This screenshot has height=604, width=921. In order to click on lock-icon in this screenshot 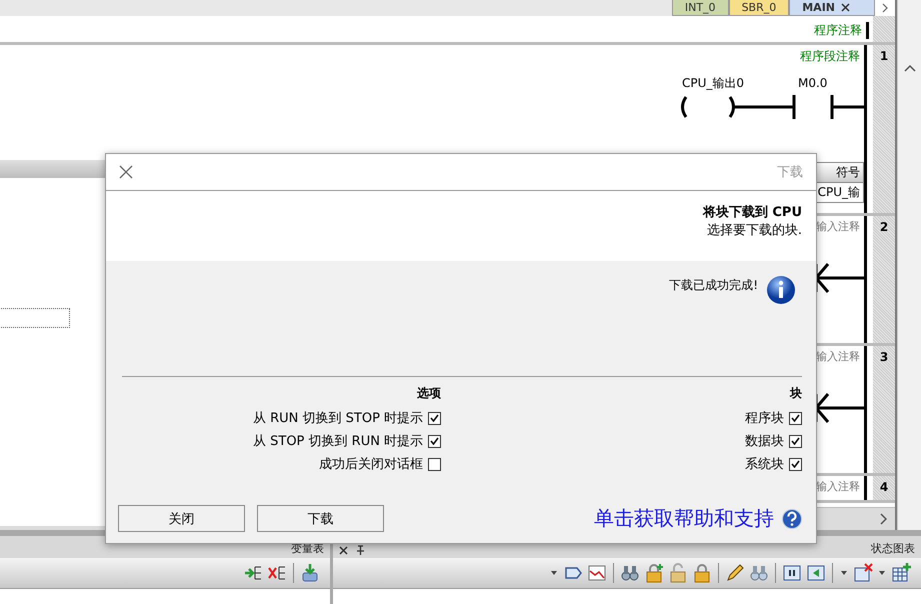, I will do `click(702, 573)`.